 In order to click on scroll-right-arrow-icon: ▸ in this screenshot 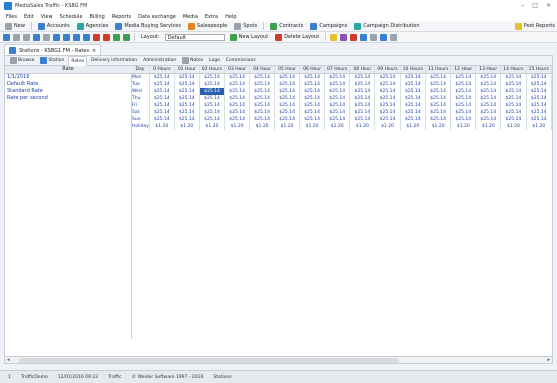, I will do `click(548, 360)`.